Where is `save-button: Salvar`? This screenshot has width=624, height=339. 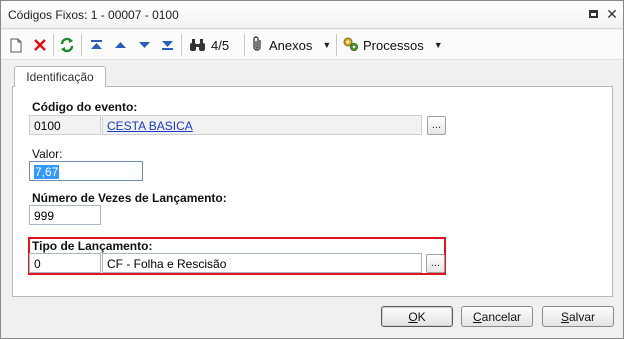 save-button: Salvar is located at coordinates (578, 316).